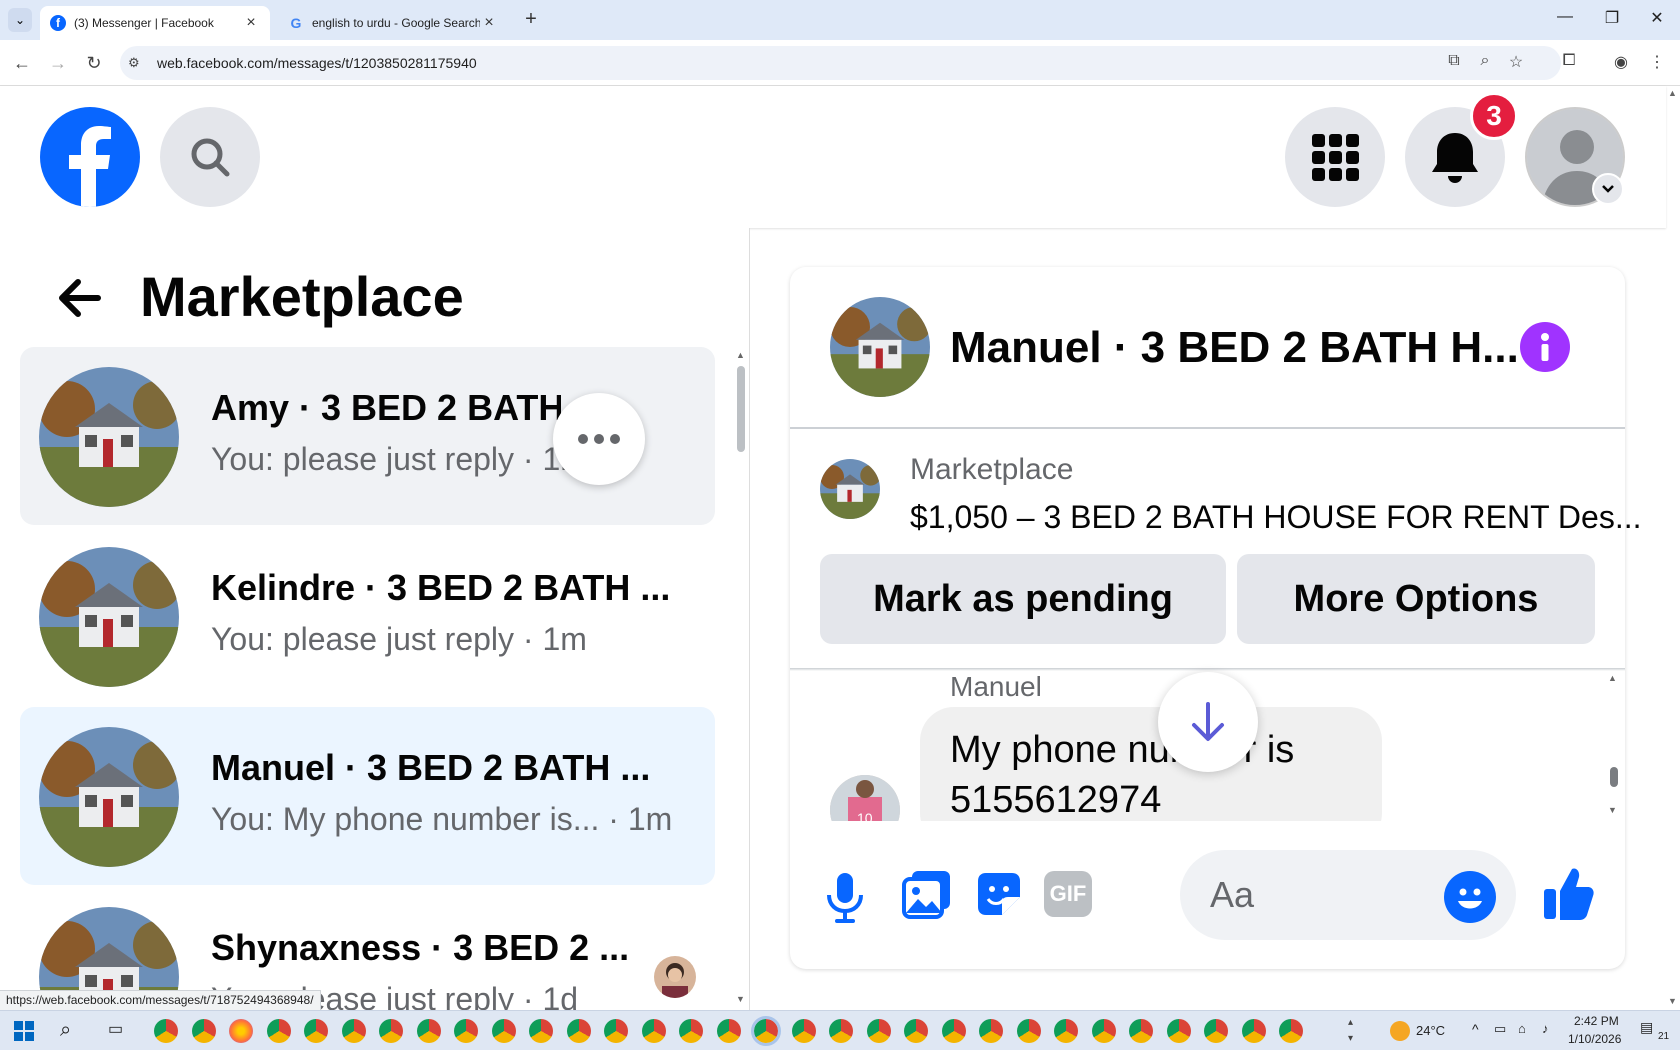 Image resolution: width=1680 pixels, height=1050 pixels. Describe the element at coordinates (72, 1031) in the screenshot. I see `taskbar-search-icon: ⌕` at that location.